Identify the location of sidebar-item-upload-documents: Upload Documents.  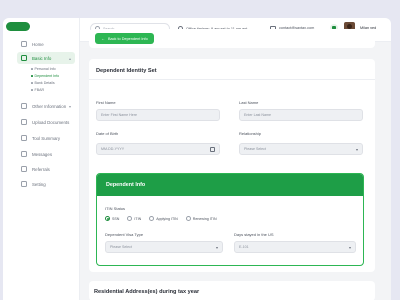
(46, 122).